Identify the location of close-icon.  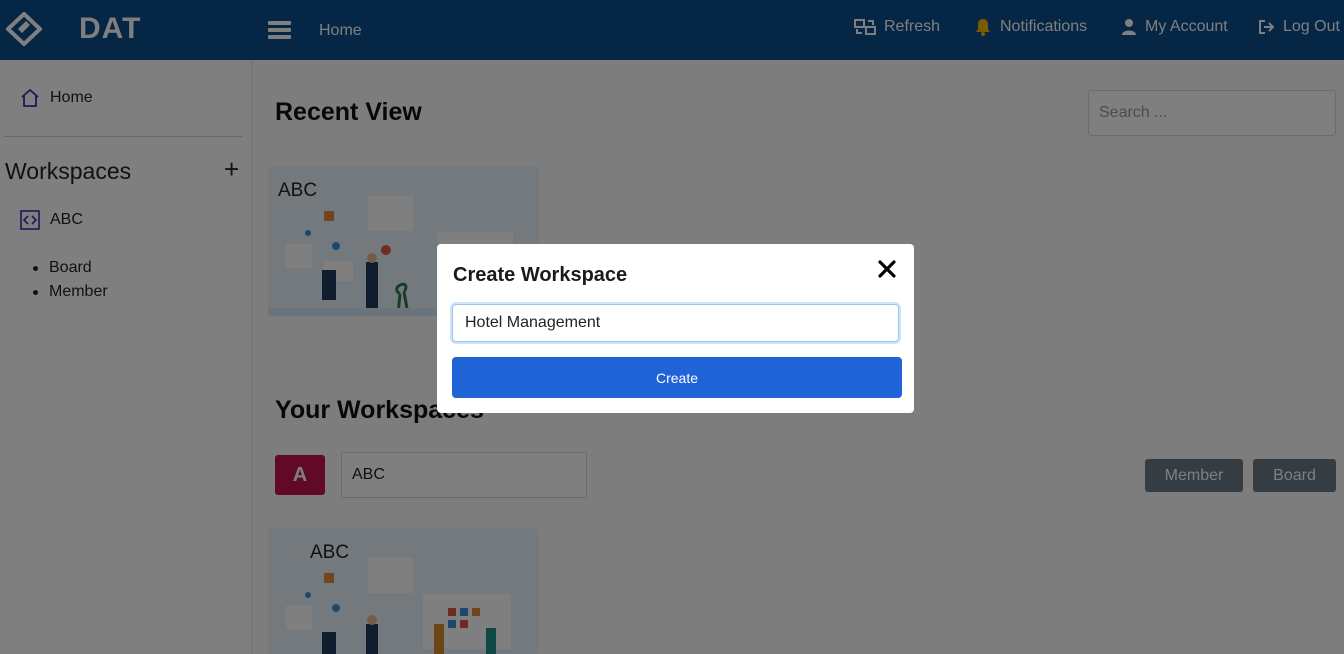
(887, 269).